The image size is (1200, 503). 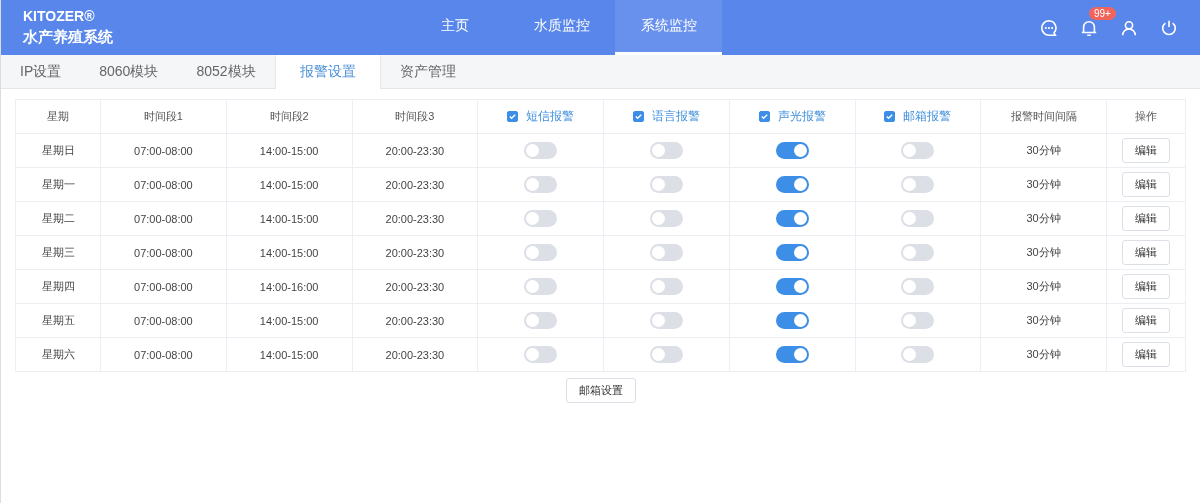 What do you see at coordinates (1169, 27) in the screenshot?
I see `power-icon` at bounding box center [1169, 27].